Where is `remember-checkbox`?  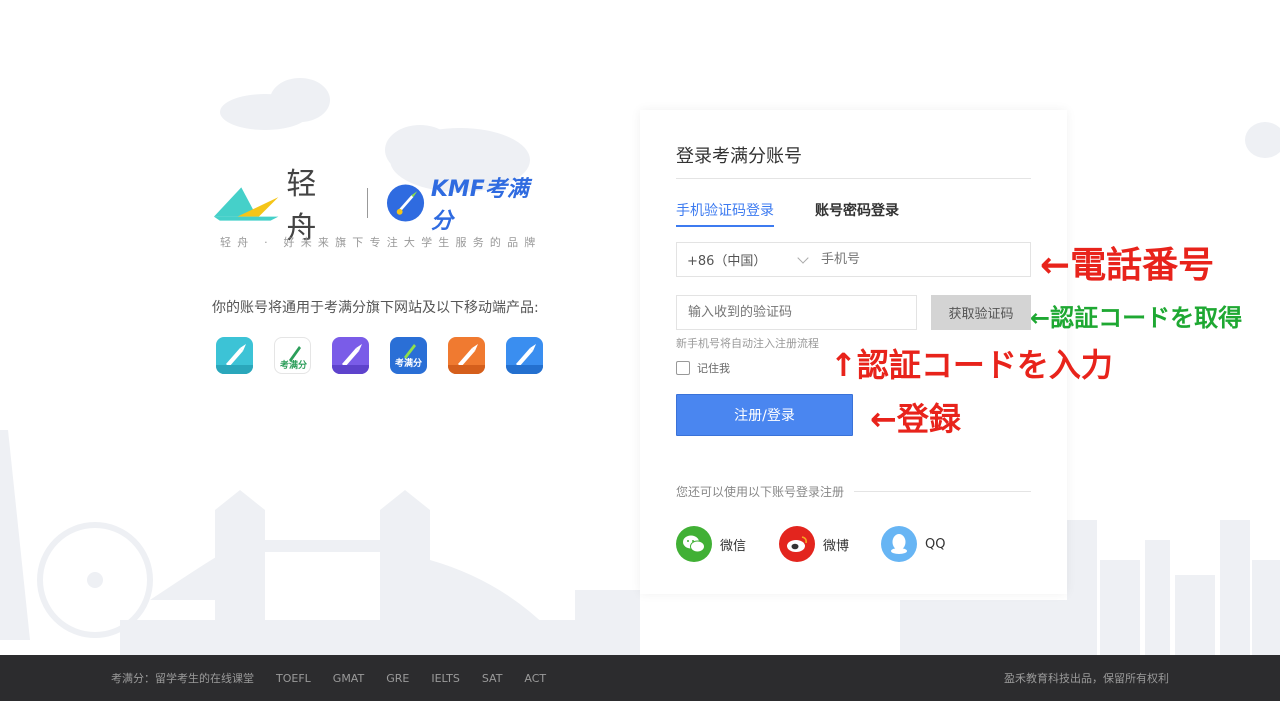 remember-checkbox is located at coordinates (683, 368).